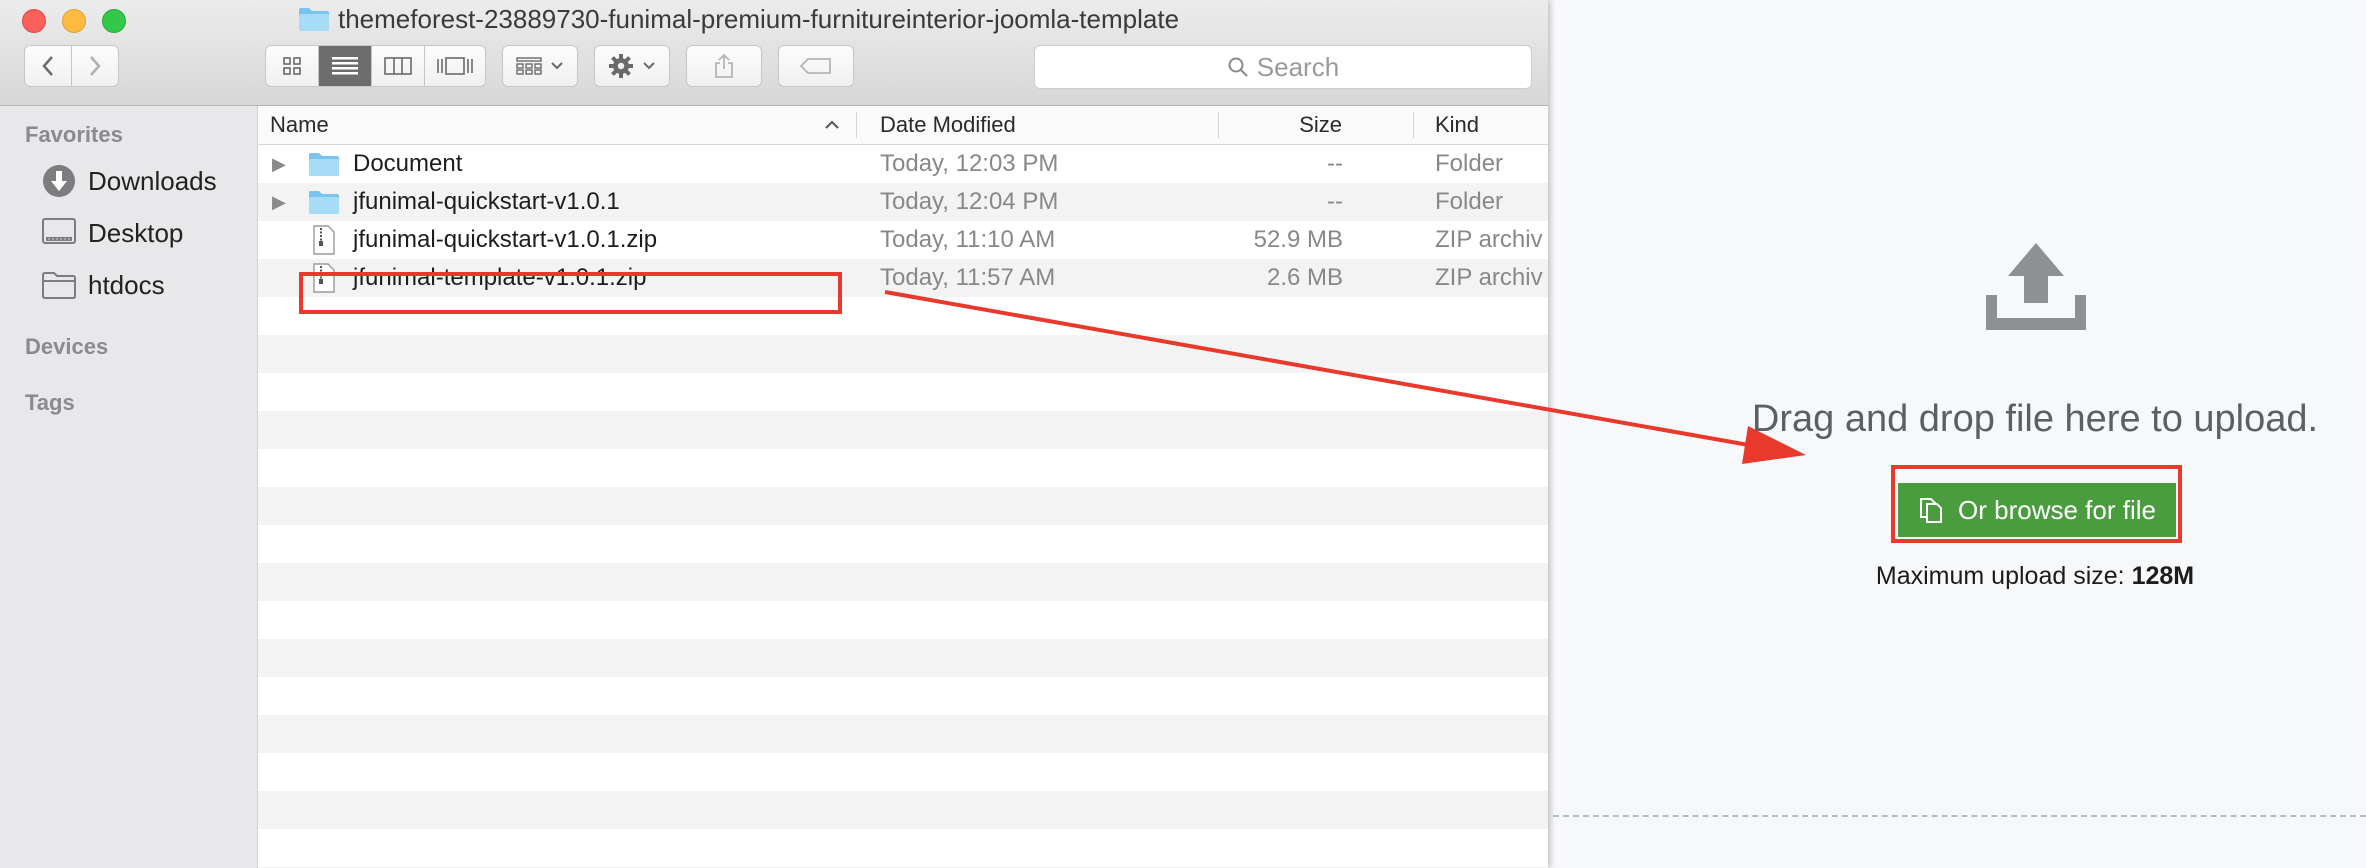  What do you see at coordinates (126, 284) in the screenshot?
I see `sidebar-item-label: htdocs` at bounding box center [126, 284].